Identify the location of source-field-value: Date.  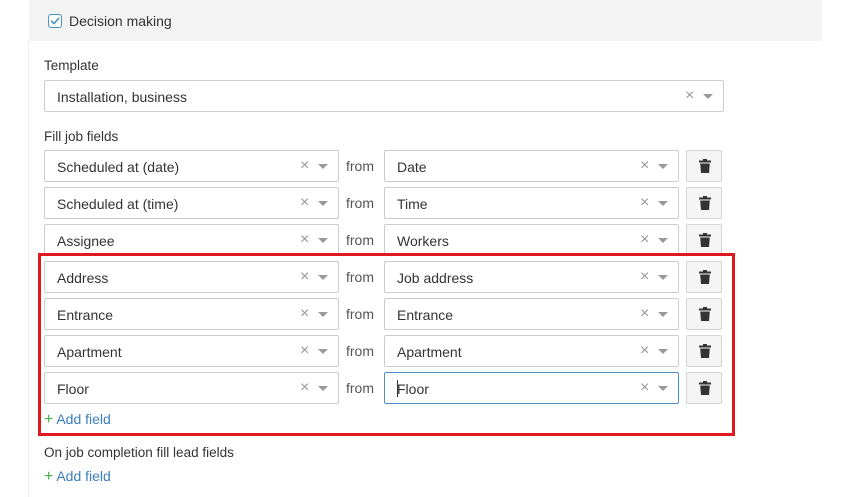
(412, 167).